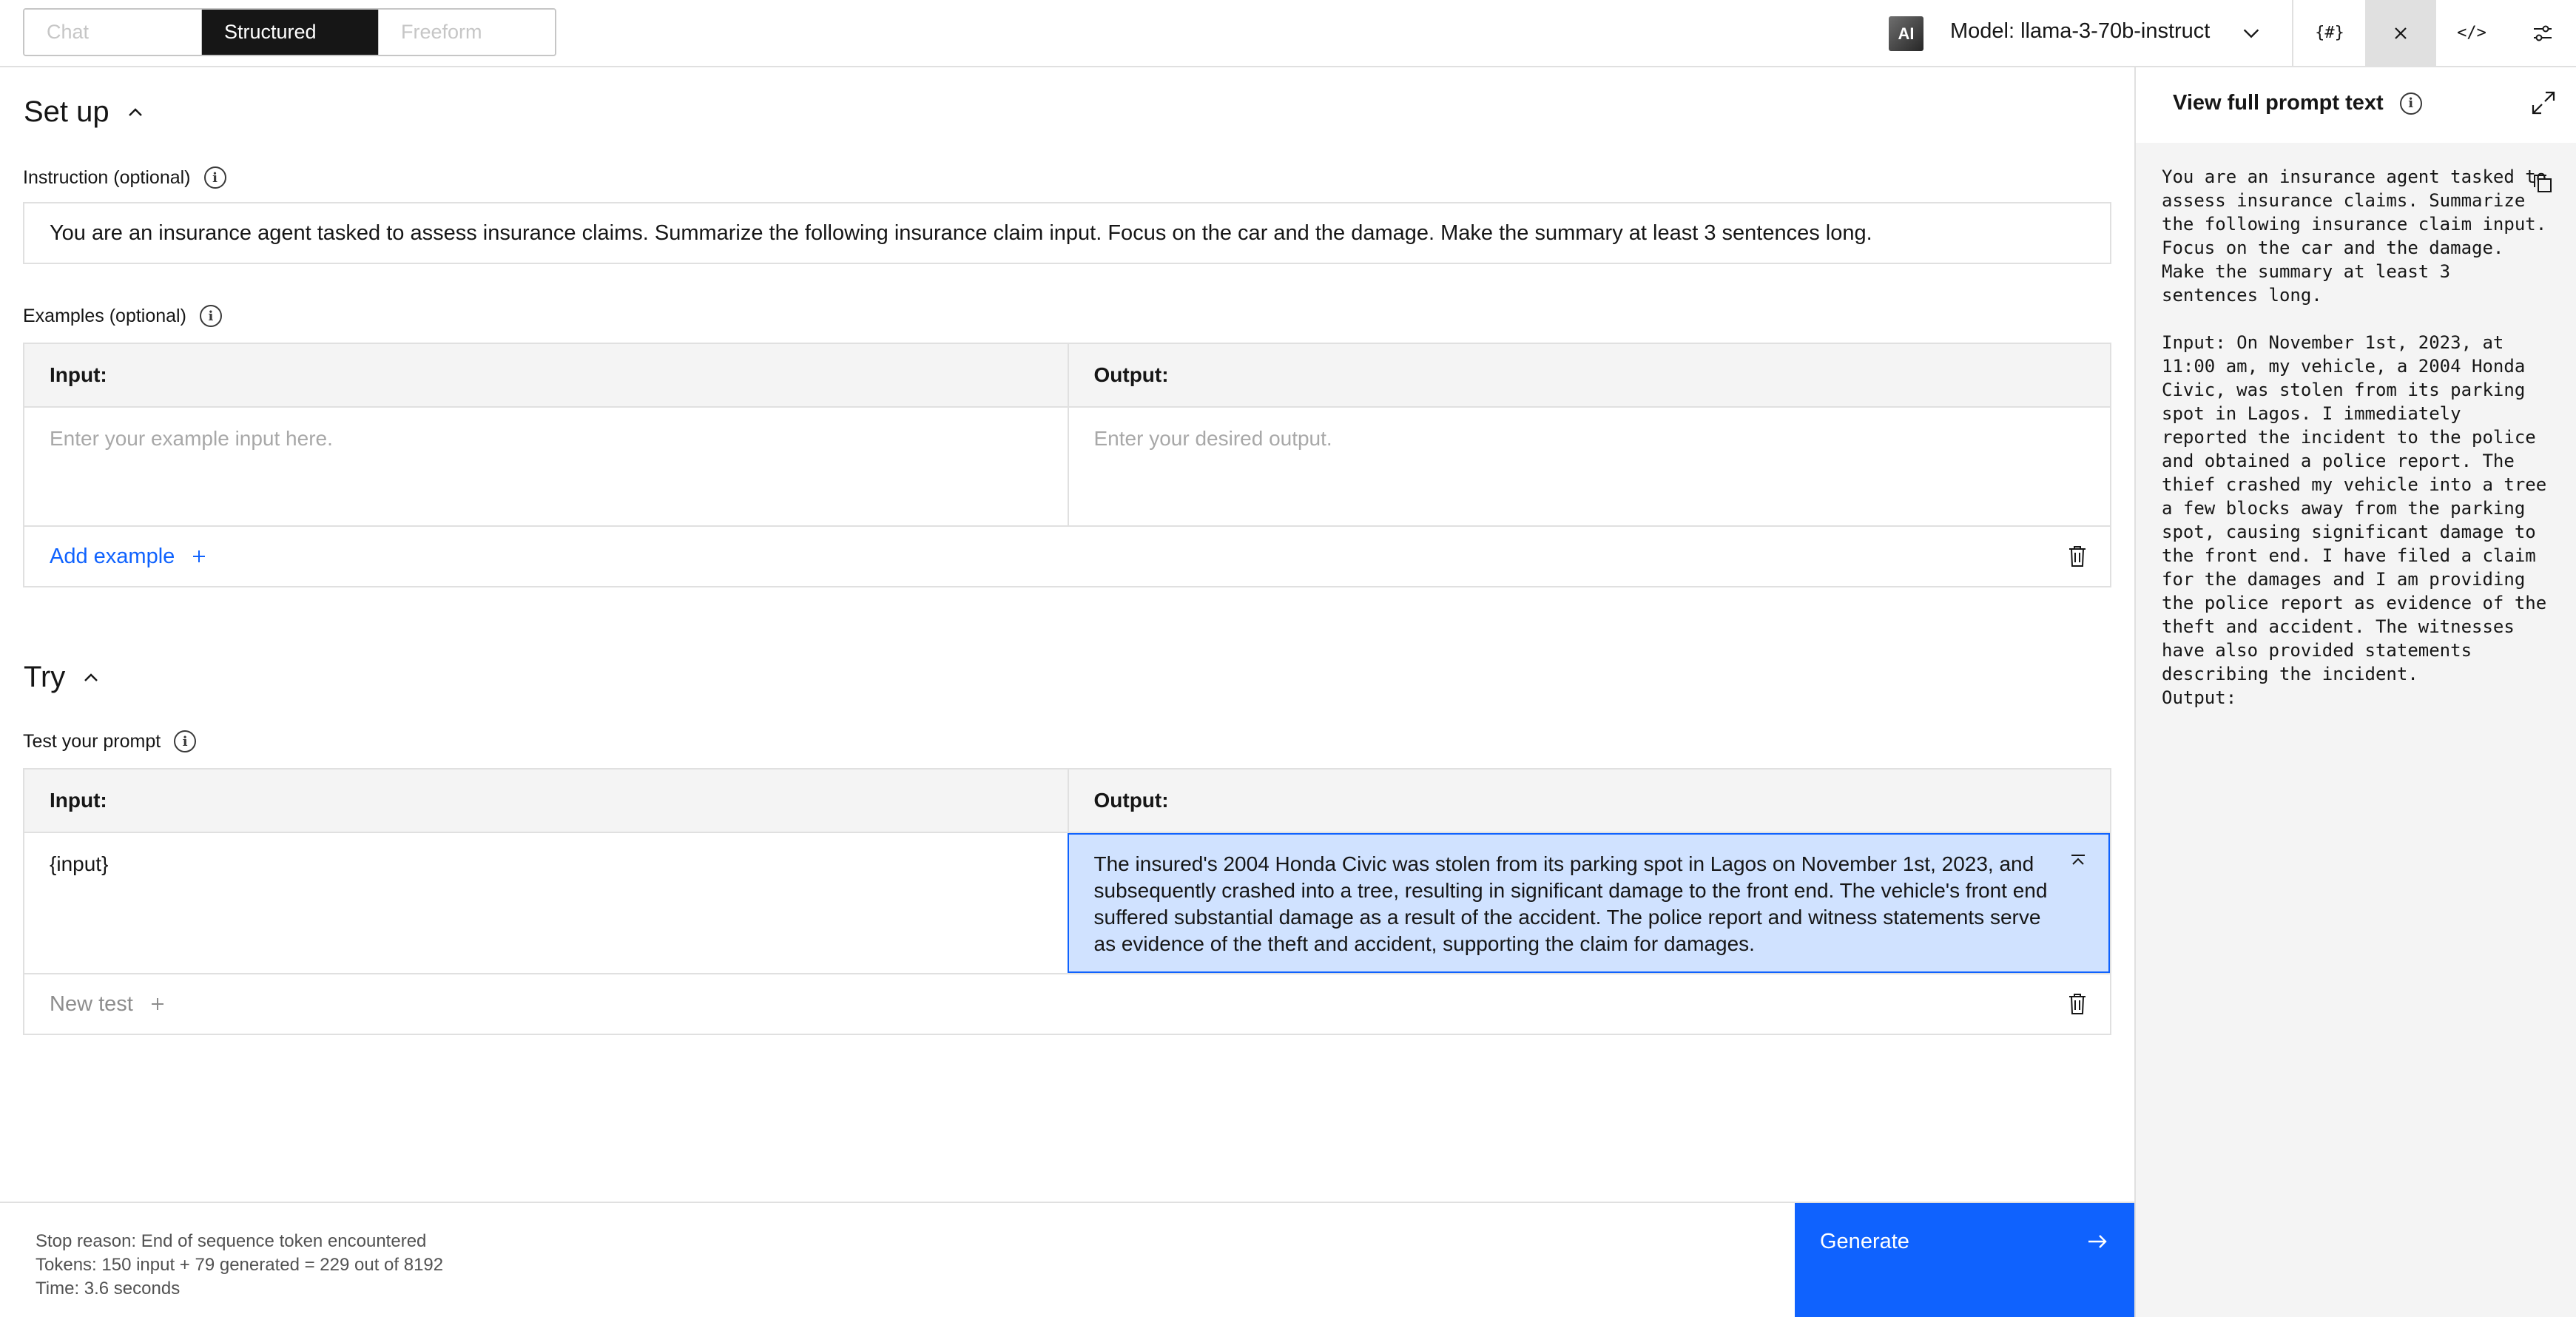 Image resolution: width=2576 pixels, height=1317 pixels. What do you see at coordinates (45, 677) in the screenshot?
I see `try-title: Try` at bounding box center [45, 677].